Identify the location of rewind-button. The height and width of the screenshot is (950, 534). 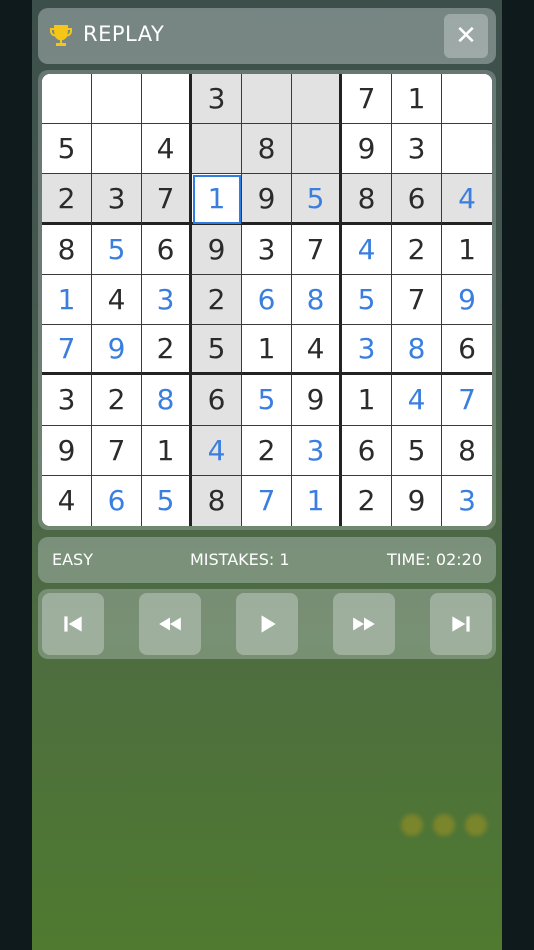
(170, 624).